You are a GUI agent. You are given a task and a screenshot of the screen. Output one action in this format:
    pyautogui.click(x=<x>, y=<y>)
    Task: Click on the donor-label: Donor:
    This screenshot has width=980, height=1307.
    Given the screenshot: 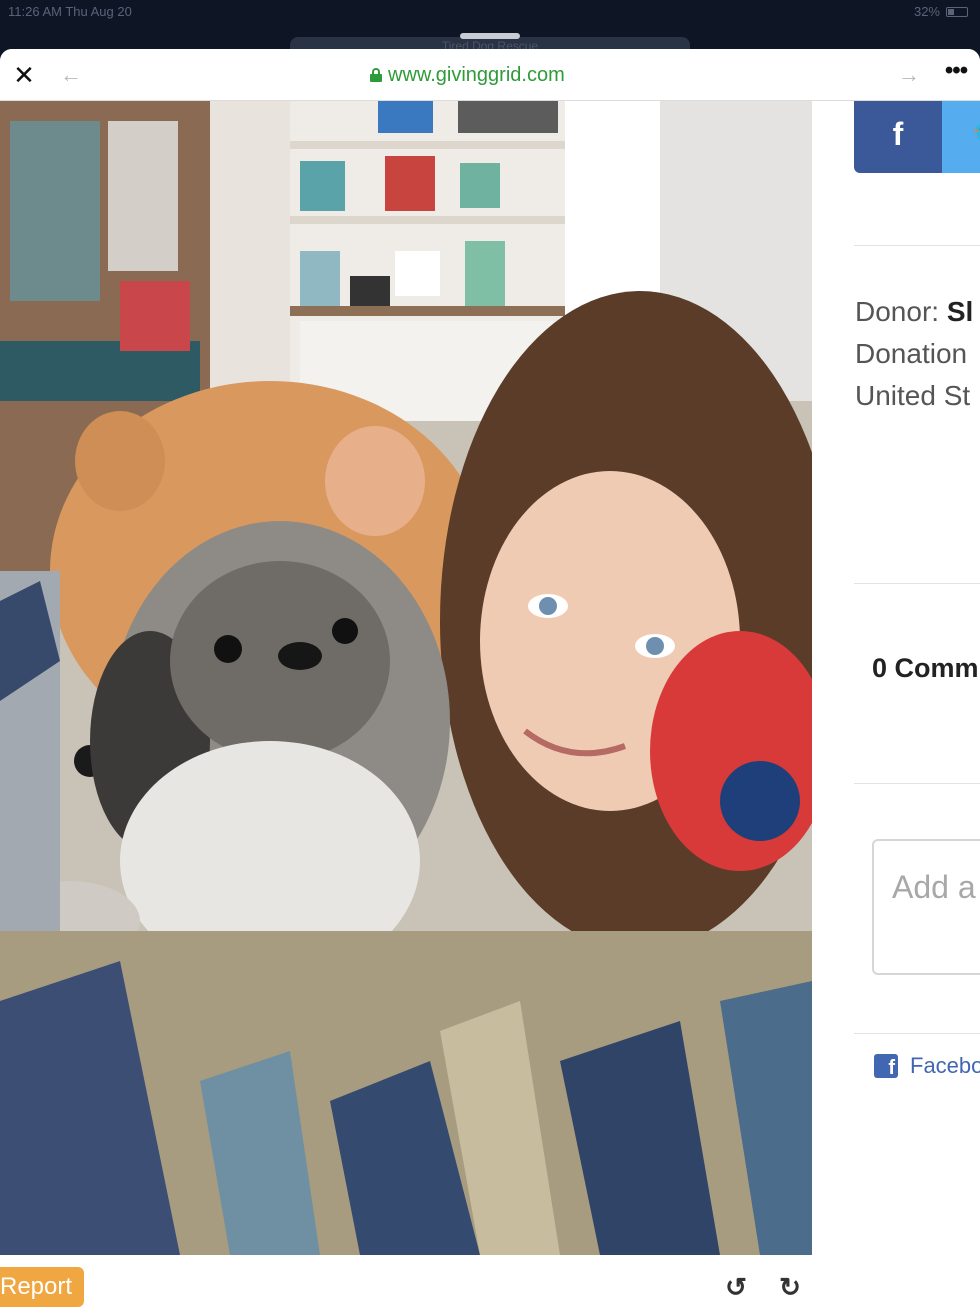 What is the action you would take?
    pyautogui.click(x=897, y=311)
    